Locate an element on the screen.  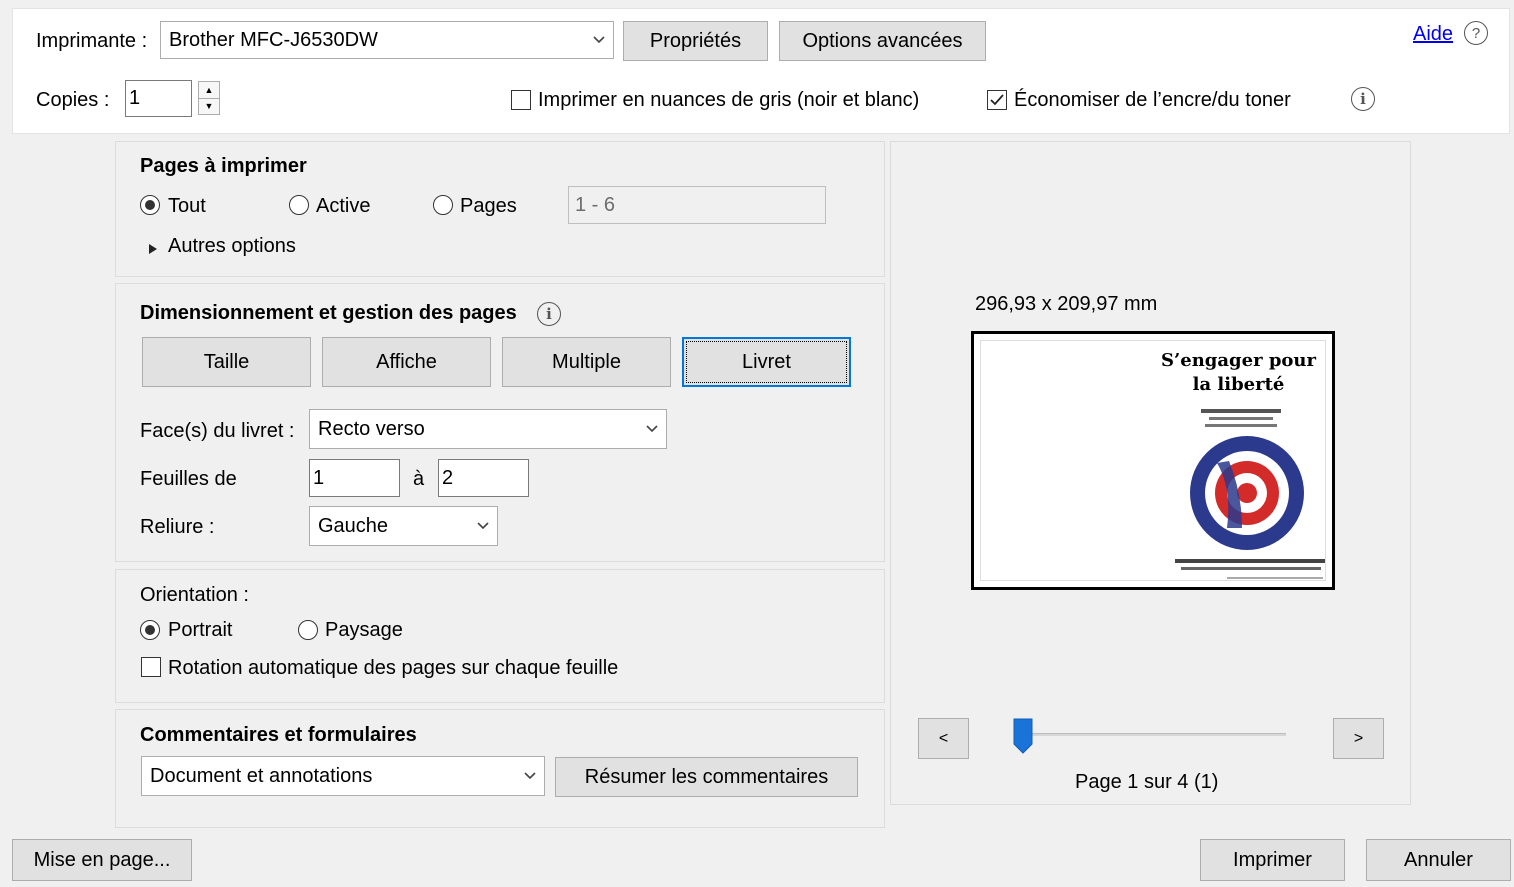
radio-landscape-label: Paysage is located at coordinates (364, 630).